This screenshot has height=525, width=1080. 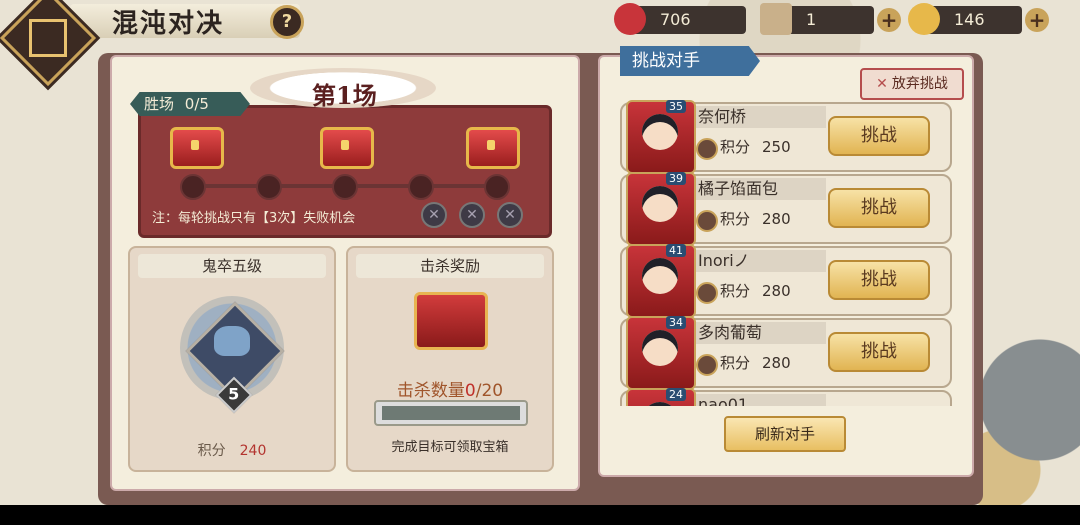 I want to click on reward-chest-icon, so click(x=451, y=321).